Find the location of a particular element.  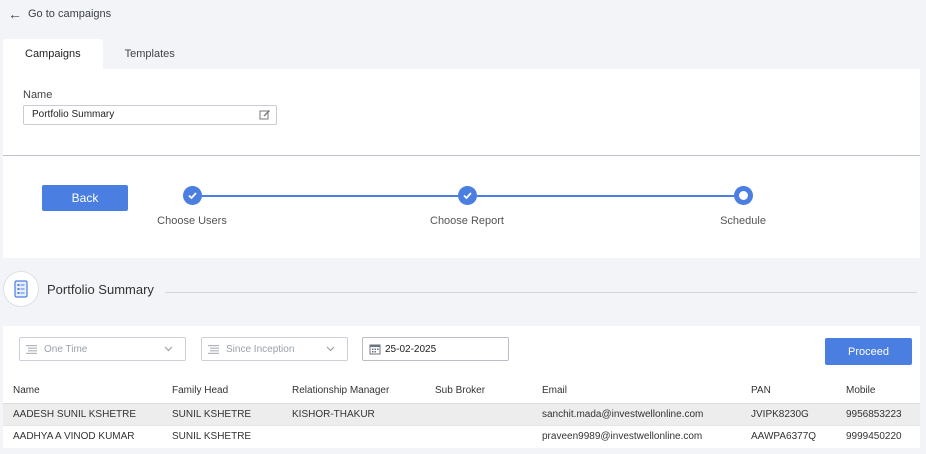

go-to-campaigns-label: Go to campaigns is located at coordinates (70, 14).